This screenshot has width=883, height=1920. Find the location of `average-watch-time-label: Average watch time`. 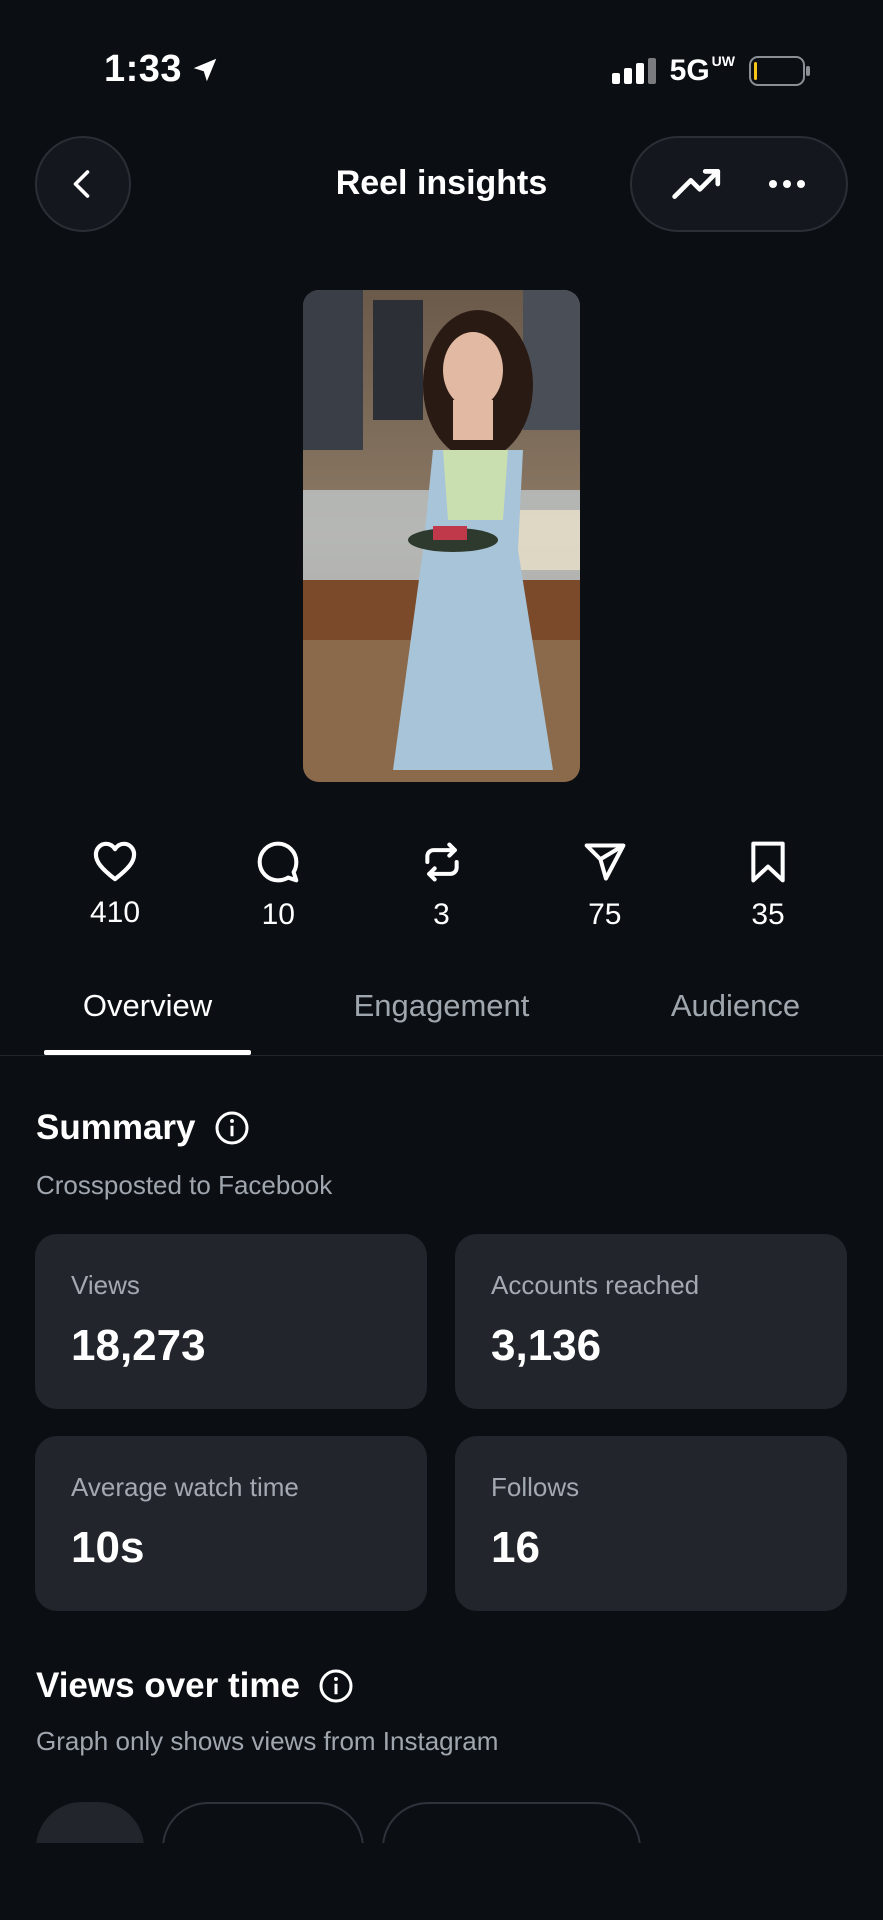

average-watch-time-label: Average watch time is located at coordinates (185, 1487).